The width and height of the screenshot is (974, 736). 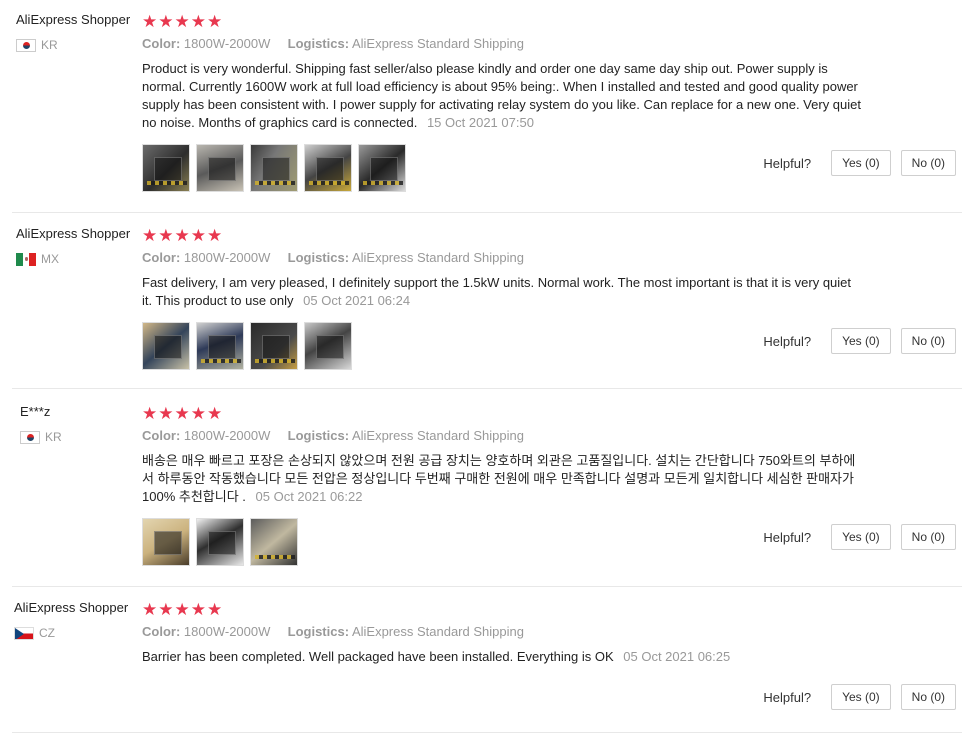 What do you see at coordinates (677, 656) in the screenshot?
I see `review-date: 05 Oct 2021 06:25` at bounding box center [677, 656].